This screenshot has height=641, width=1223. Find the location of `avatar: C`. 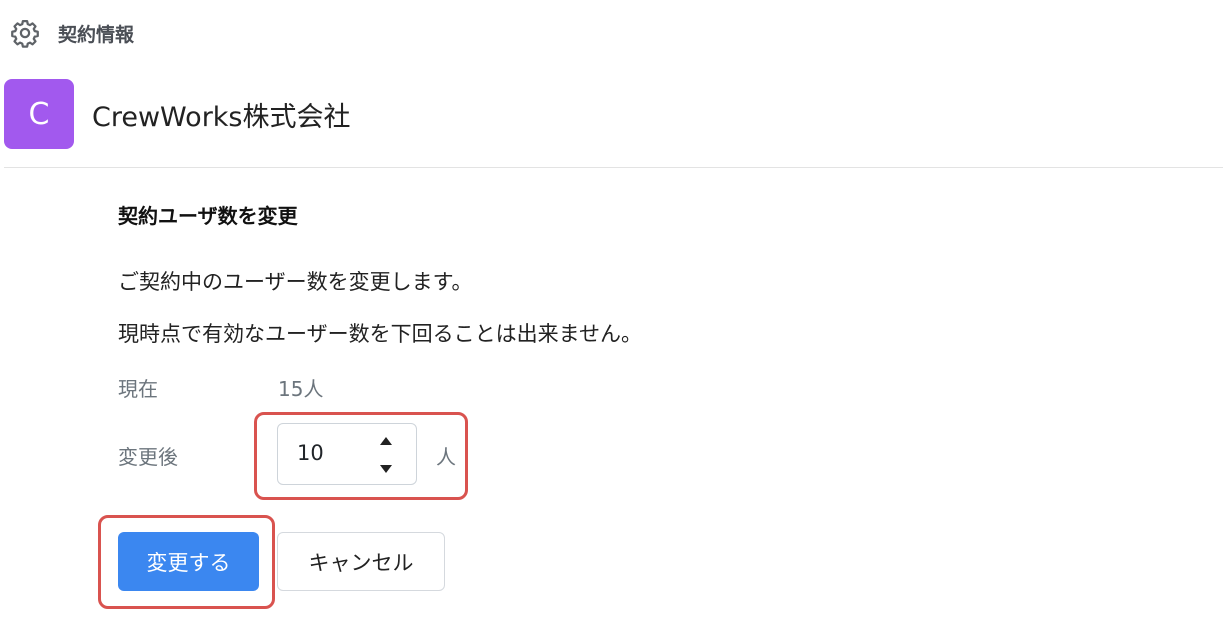

avatar: C is located at coordinates (39, 114).